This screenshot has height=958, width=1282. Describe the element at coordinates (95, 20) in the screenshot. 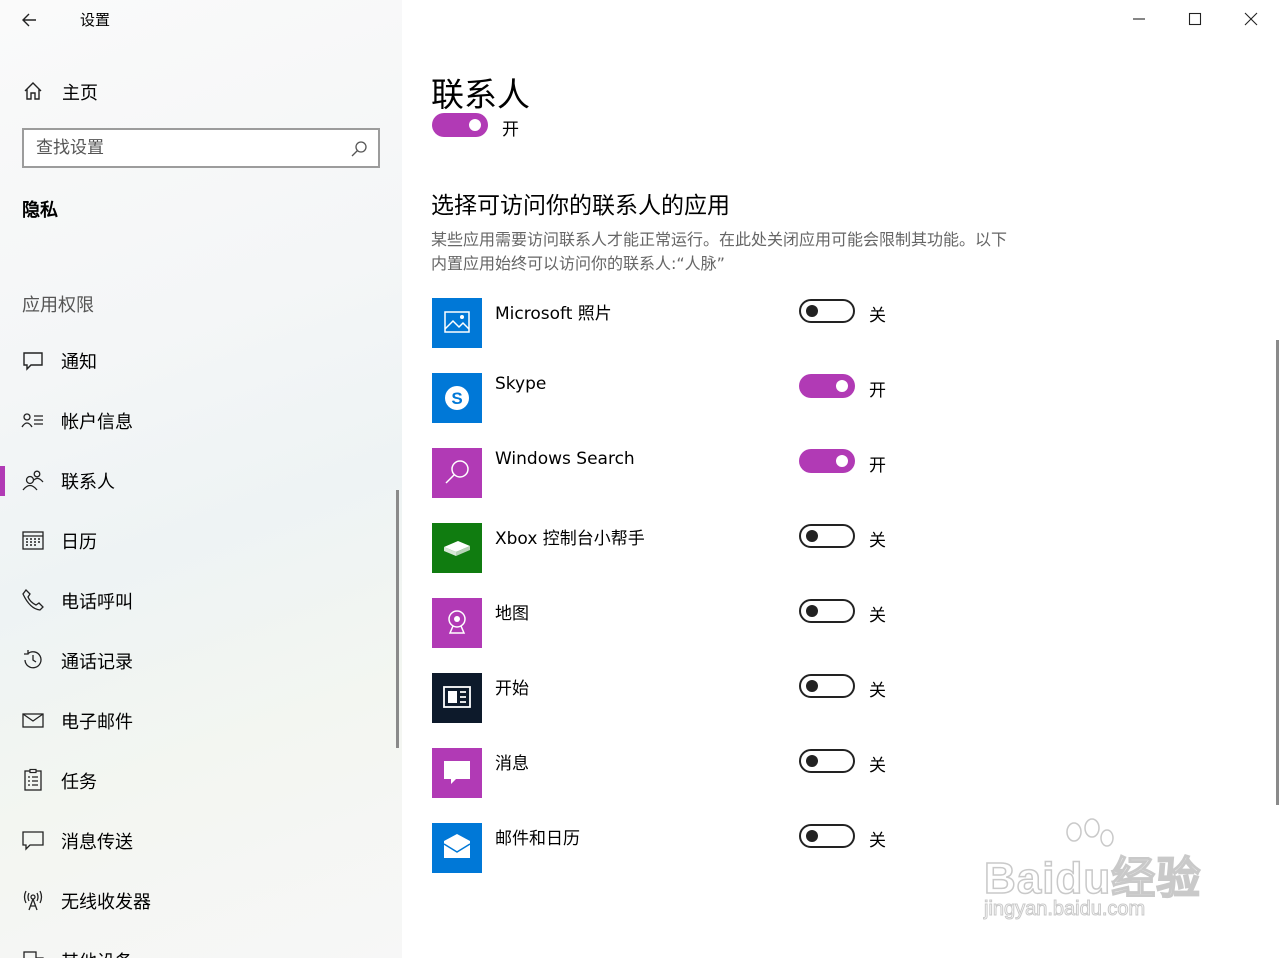

I see `window-title: 设置` at that location.